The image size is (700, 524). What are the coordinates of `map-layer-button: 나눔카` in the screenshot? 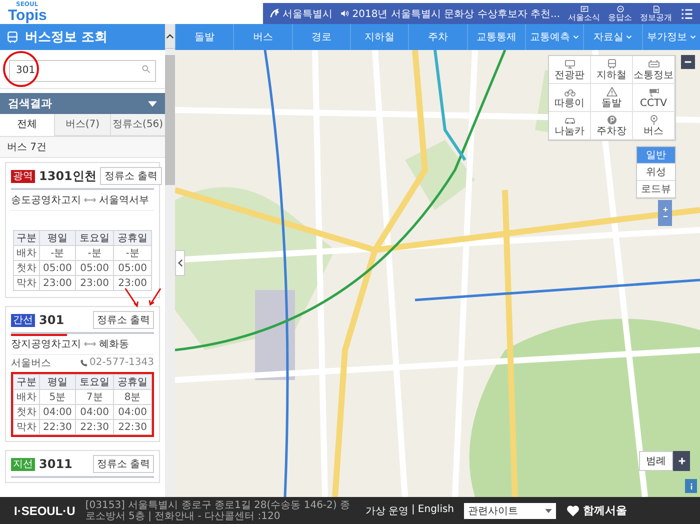 It's located at (570, 126).